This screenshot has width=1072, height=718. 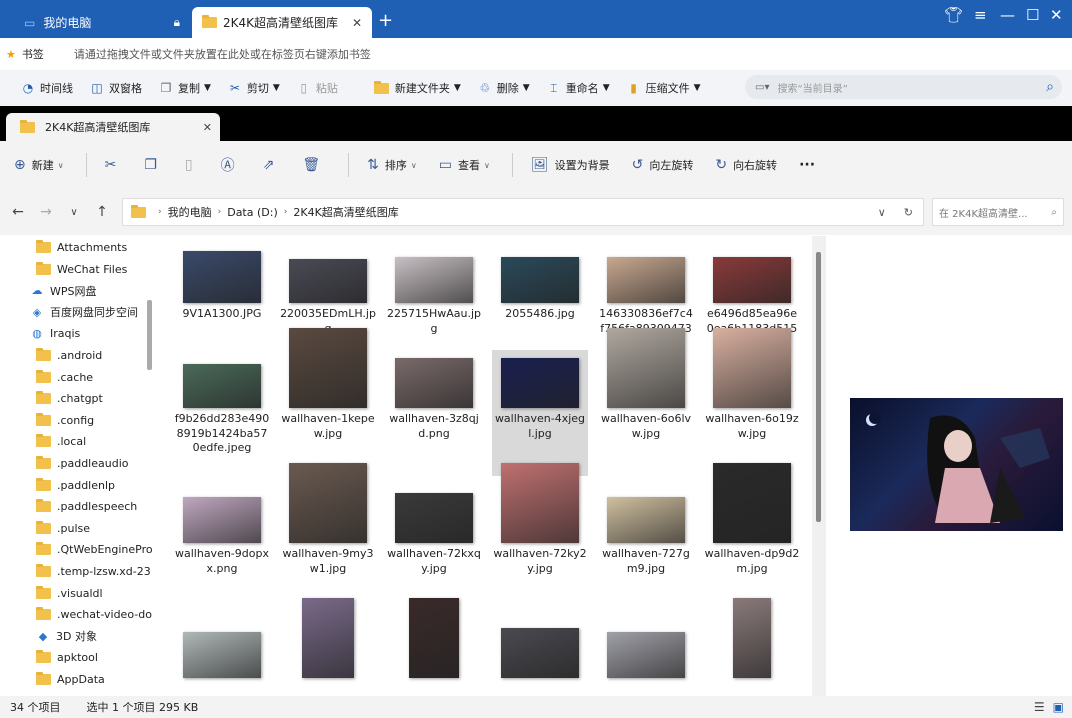 What do you see at coordinates (69, 355) in the screenshot?
I see `sidebar-item: .android` at bounding box center [69, 355].